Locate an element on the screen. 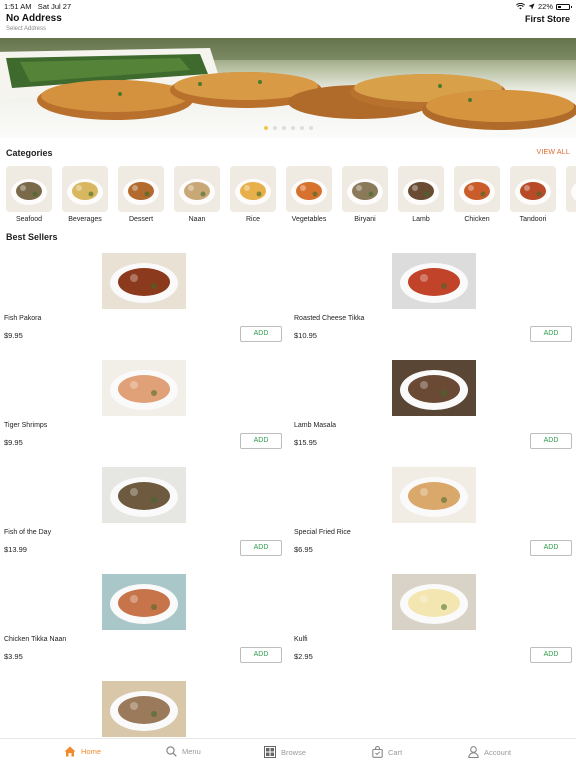  category-label: Vegetables is located at coordinates (309, 219).